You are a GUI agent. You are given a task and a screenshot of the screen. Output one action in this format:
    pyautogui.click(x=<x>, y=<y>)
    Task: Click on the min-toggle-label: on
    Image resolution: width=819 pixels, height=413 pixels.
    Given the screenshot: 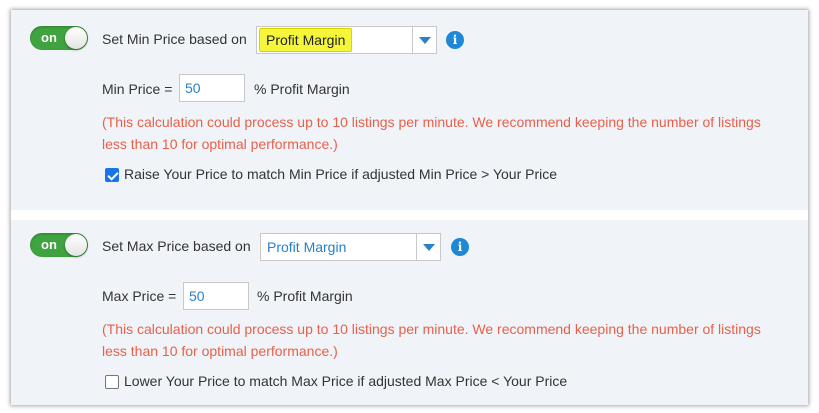 What is the action you would take?
    pyautogui.click(x=49, y=37)
    